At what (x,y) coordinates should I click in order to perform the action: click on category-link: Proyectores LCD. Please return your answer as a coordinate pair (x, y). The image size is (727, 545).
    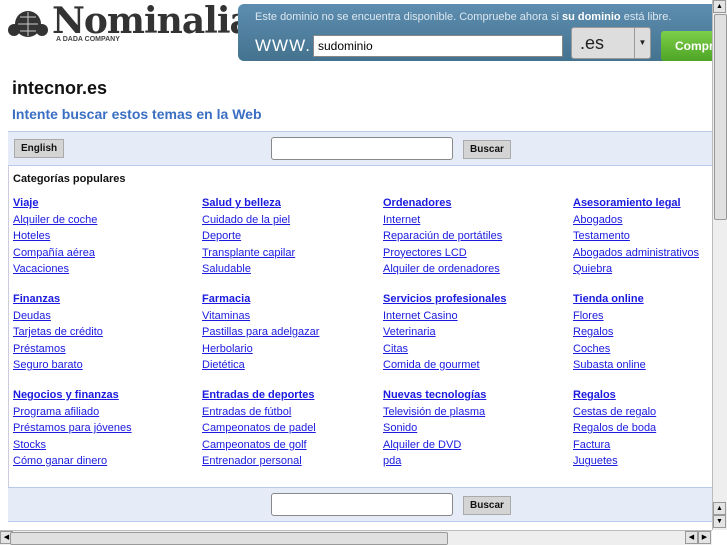
    Looking at the image, I should click on (442, 253).